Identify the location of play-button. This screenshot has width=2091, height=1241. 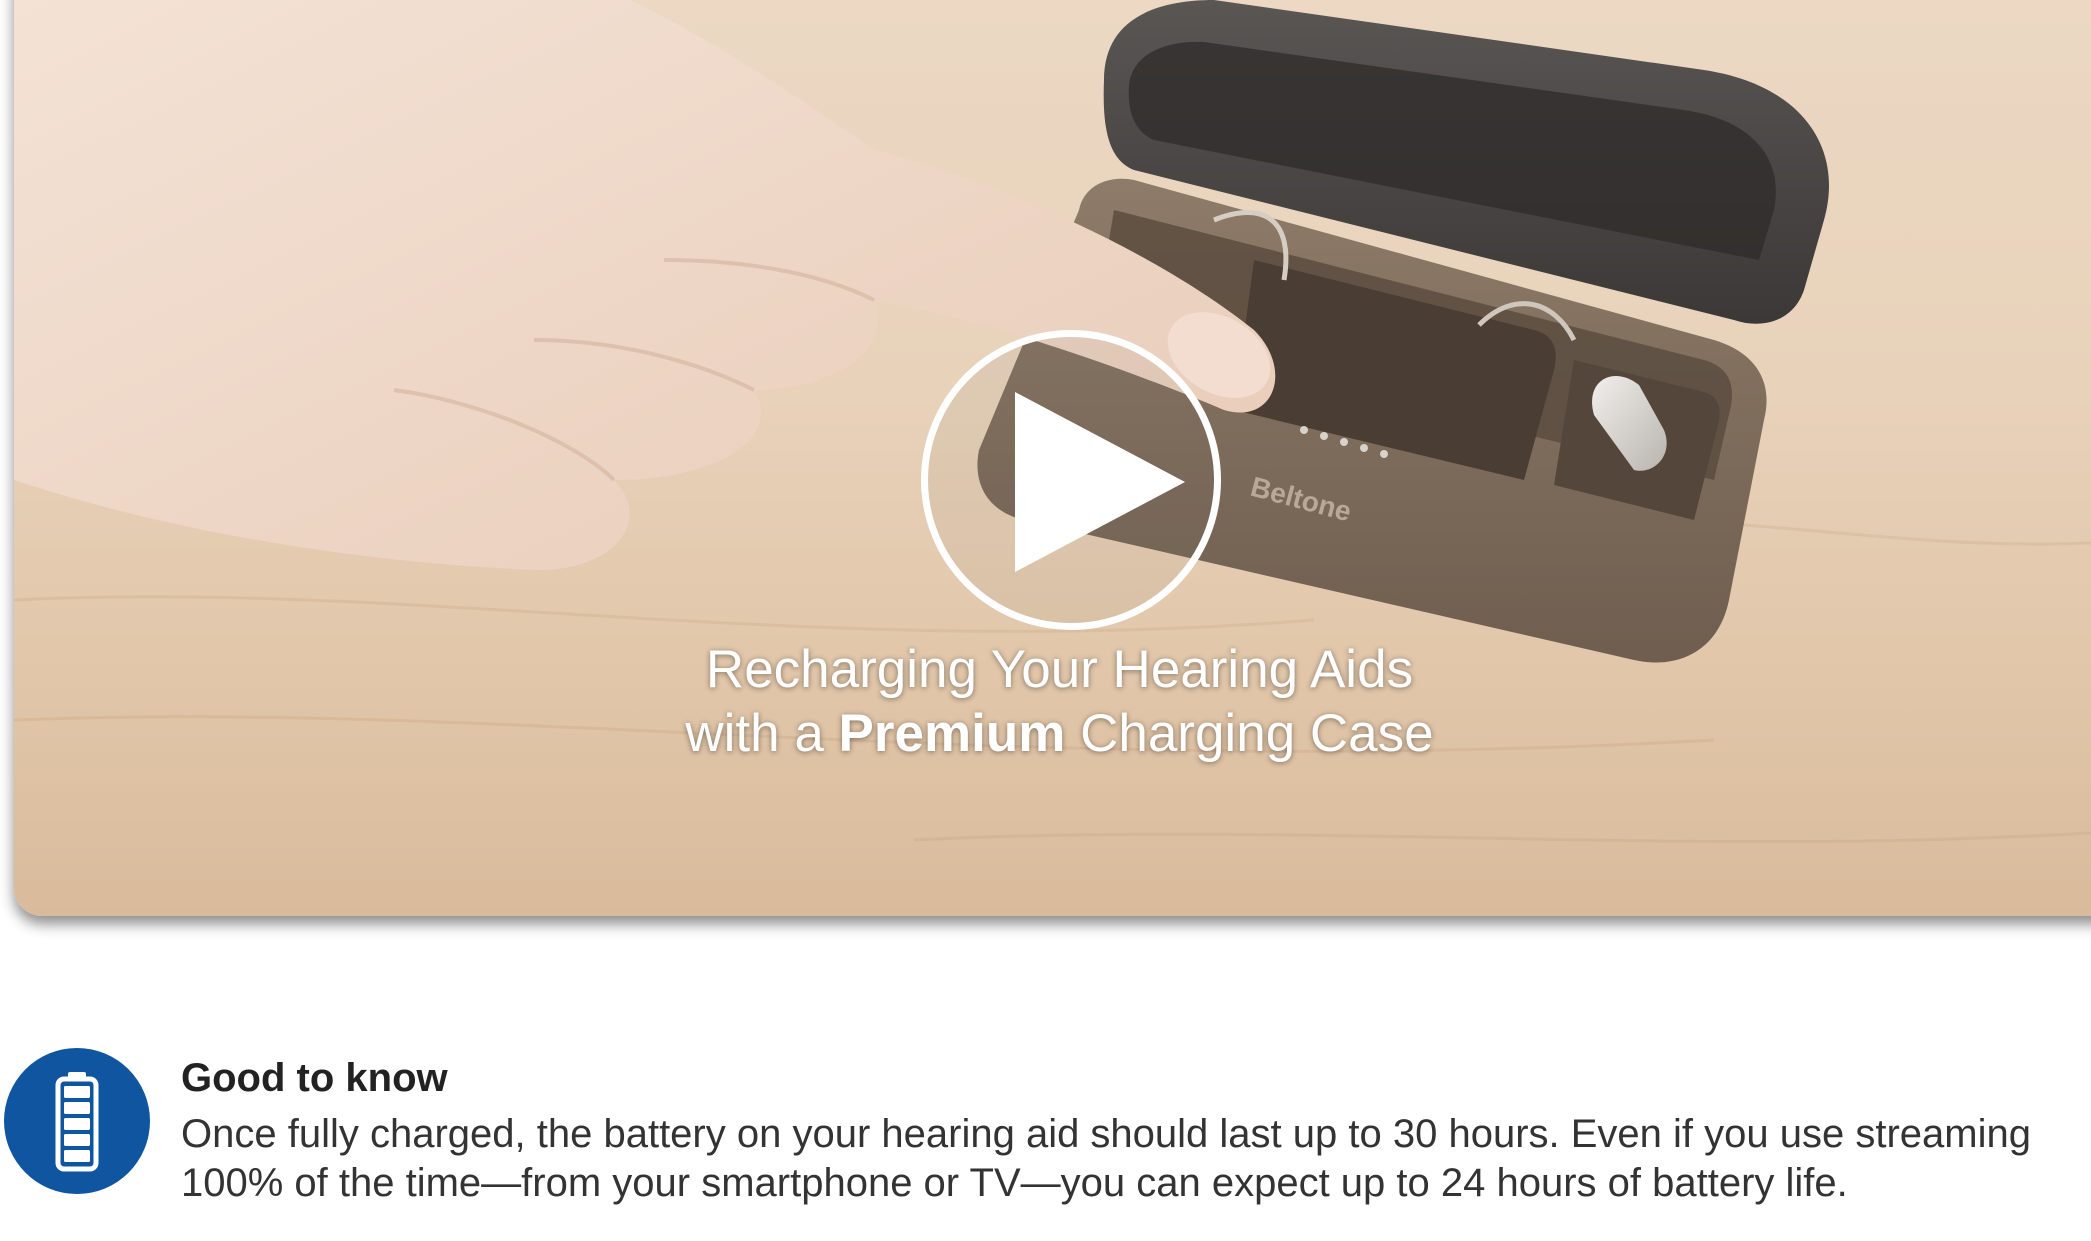
(1071, 480).